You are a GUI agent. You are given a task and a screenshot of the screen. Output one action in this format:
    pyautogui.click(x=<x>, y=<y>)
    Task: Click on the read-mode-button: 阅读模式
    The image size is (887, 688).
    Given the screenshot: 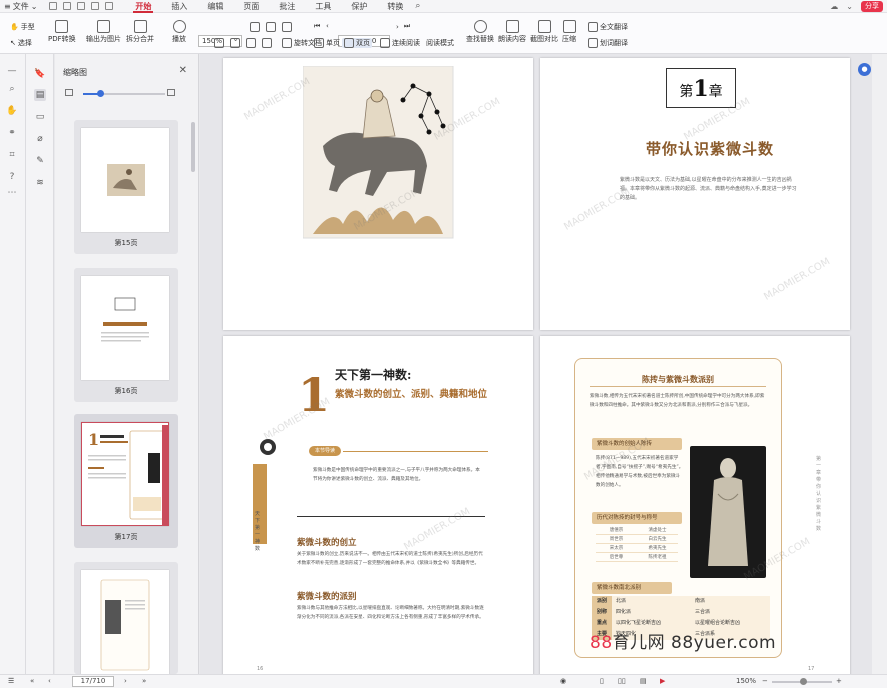 What is the action you would take?
    pyautogui.click(x=440, y=43)
    